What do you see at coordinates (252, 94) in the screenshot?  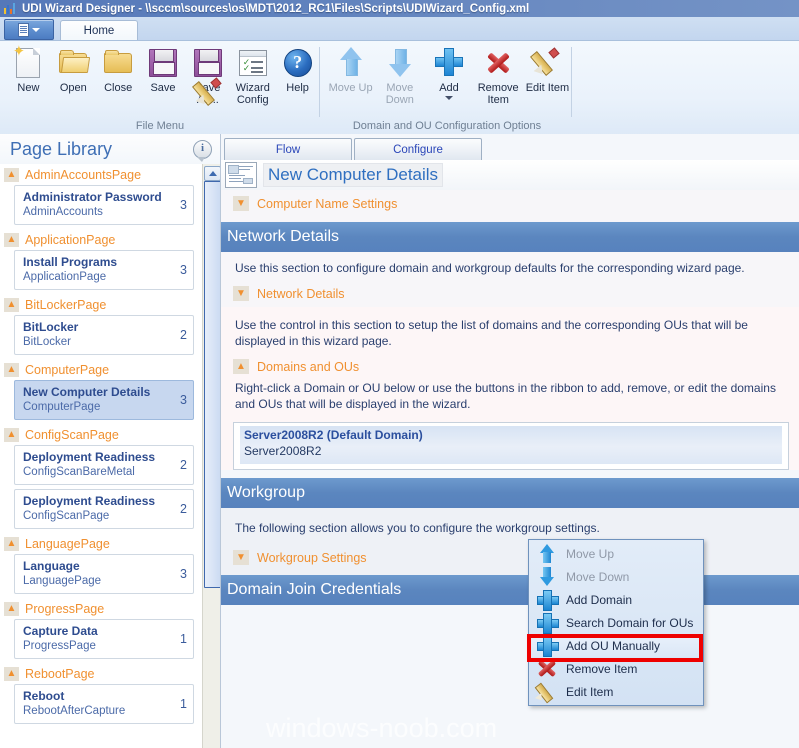 I see `ribbon-button-label: Wizard Config` at bounding box center [252, 94].